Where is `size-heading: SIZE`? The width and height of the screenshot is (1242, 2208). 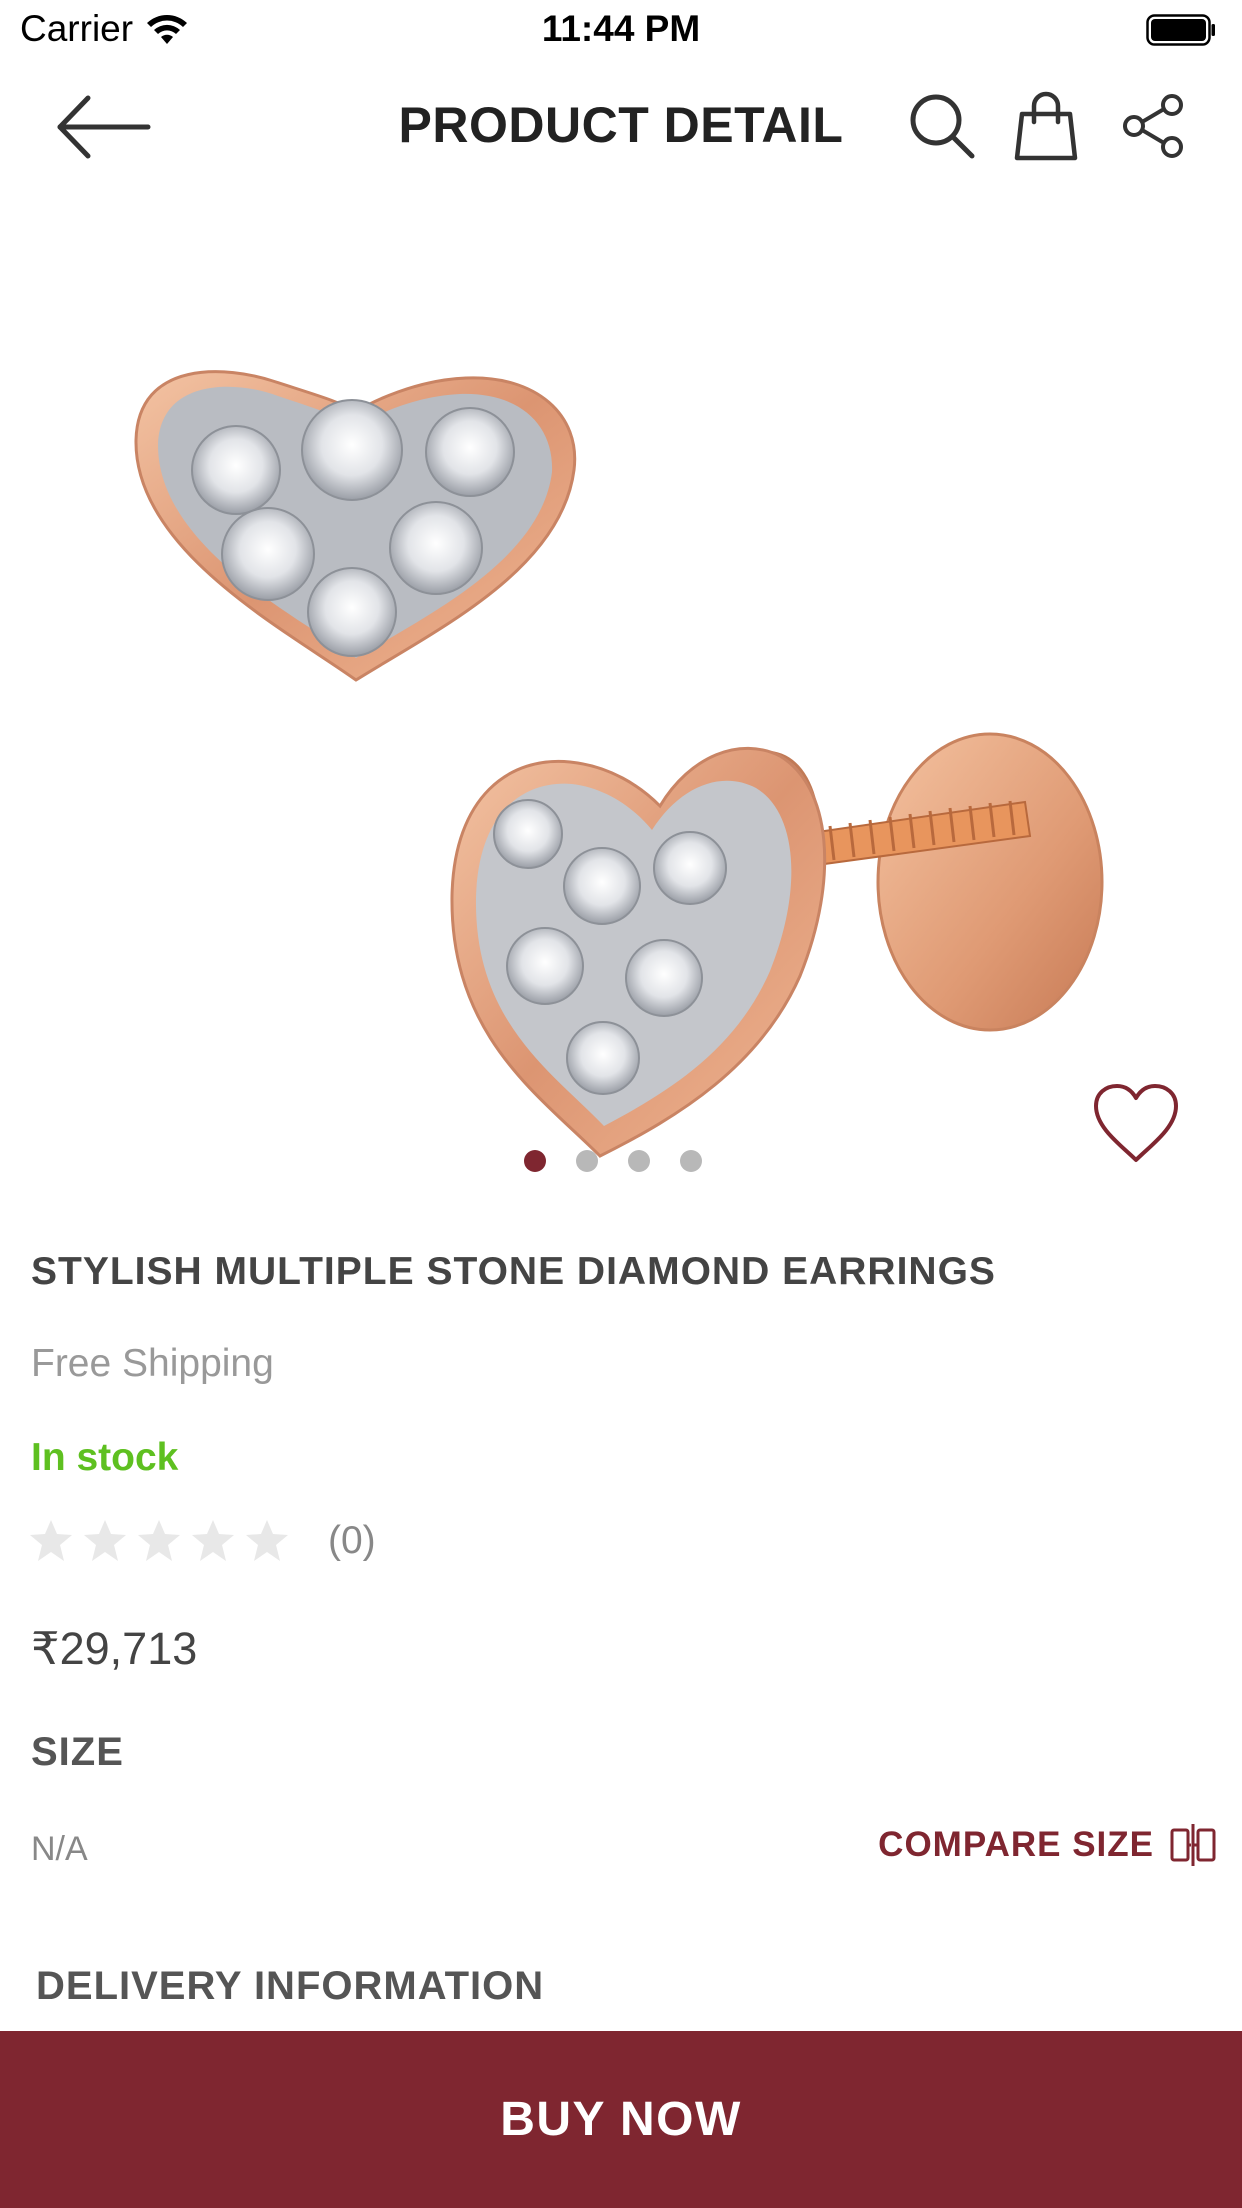
size-heading: SIZE is located at coordinates (77, 1752).